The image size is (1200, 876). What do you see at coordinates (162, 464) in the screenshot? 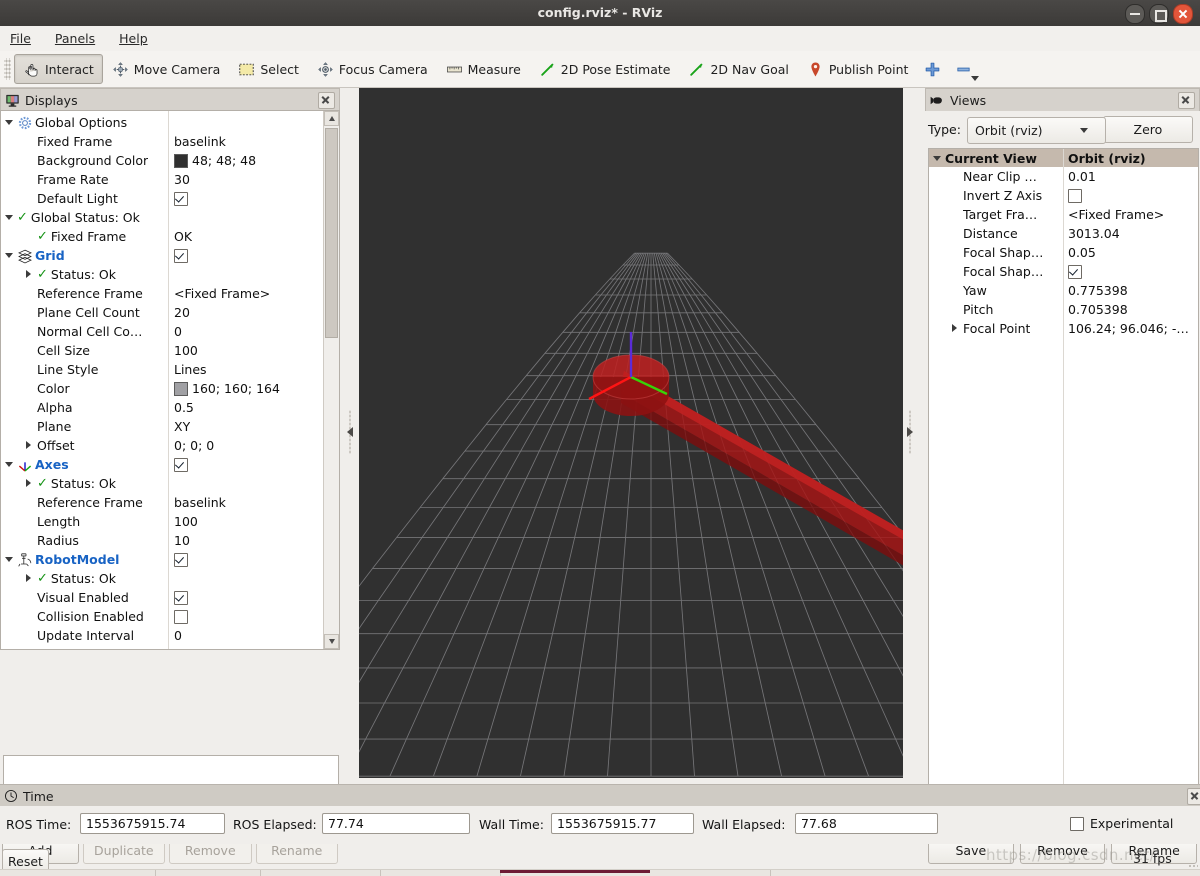
I see `displays-tree-row: Axes` at bounding box center [162, 464].